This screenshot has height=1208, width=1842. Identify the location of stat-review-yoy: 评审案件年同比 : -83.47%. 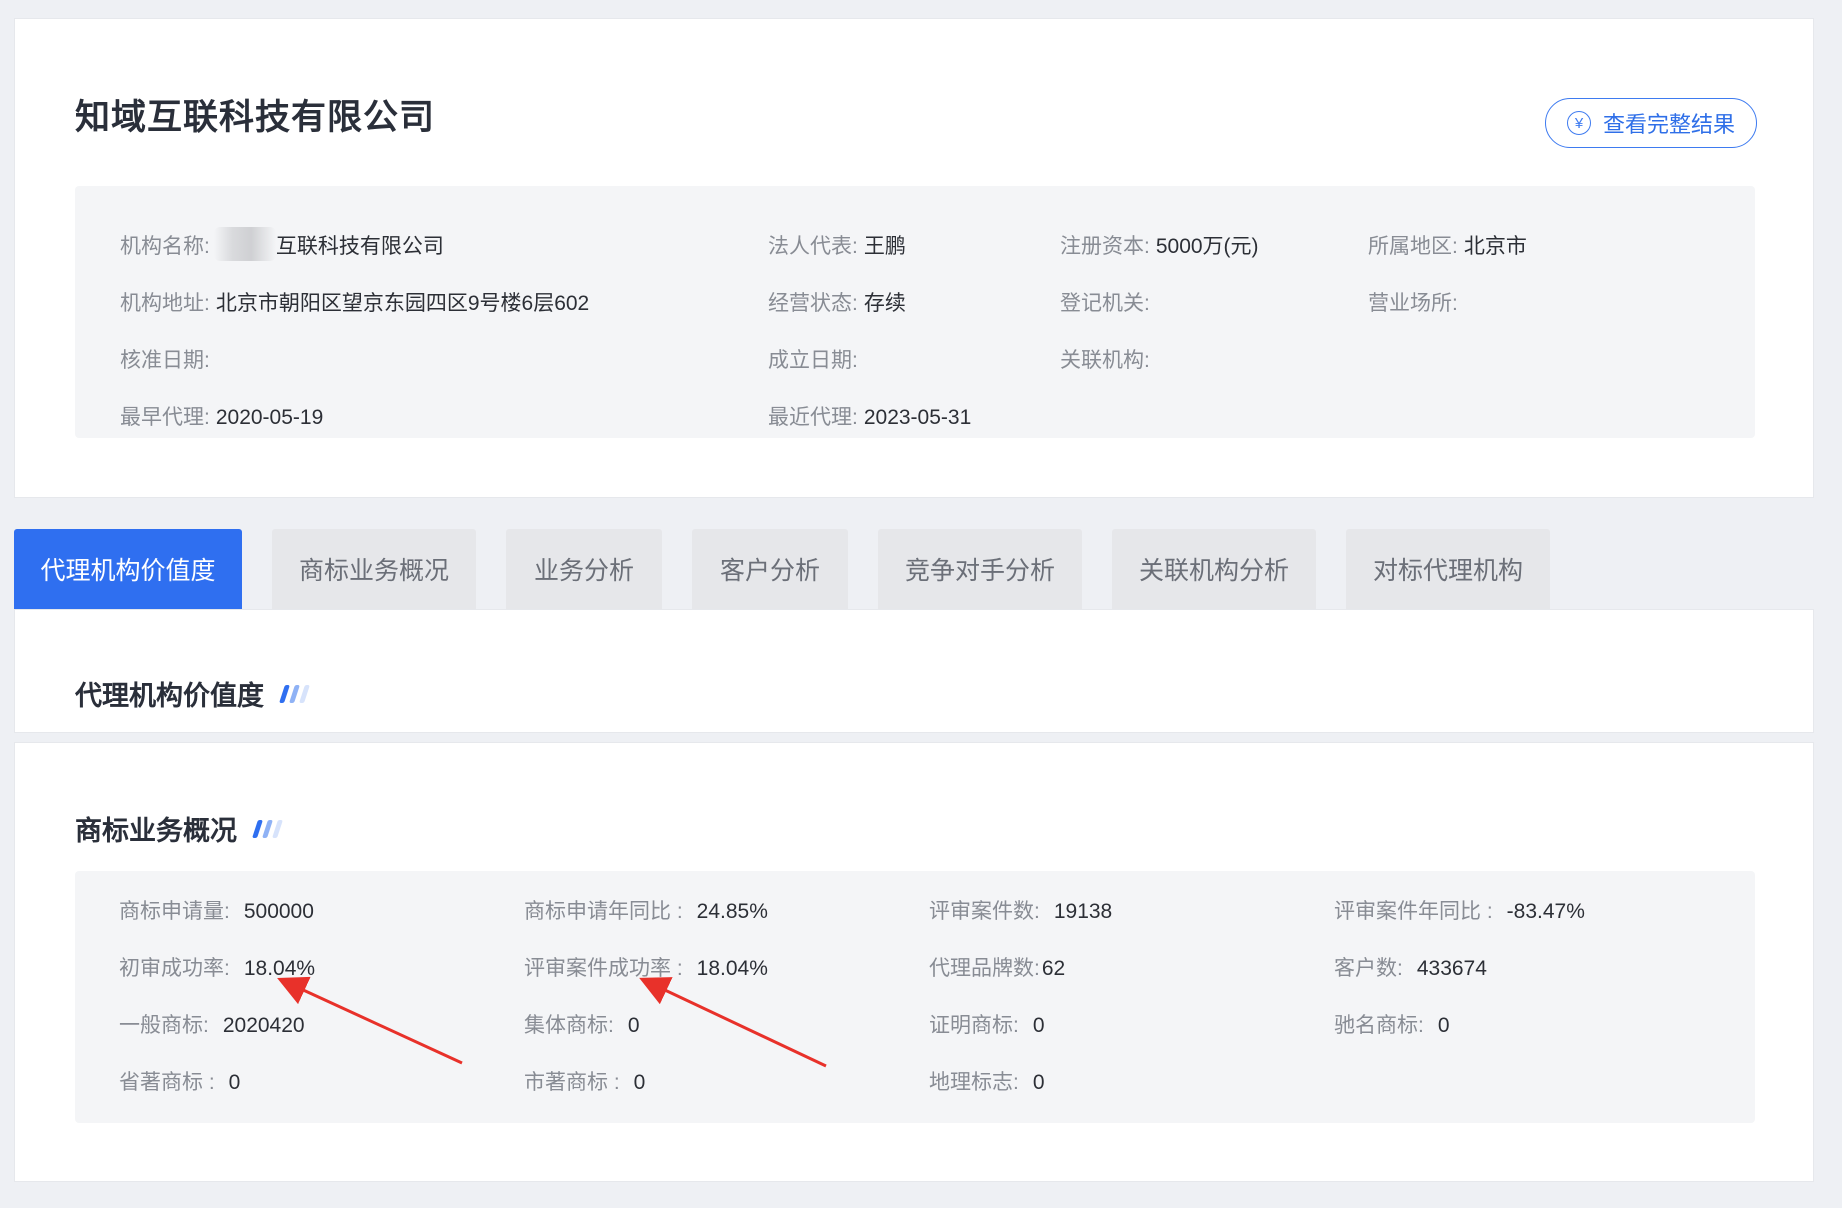
(1459, 911).